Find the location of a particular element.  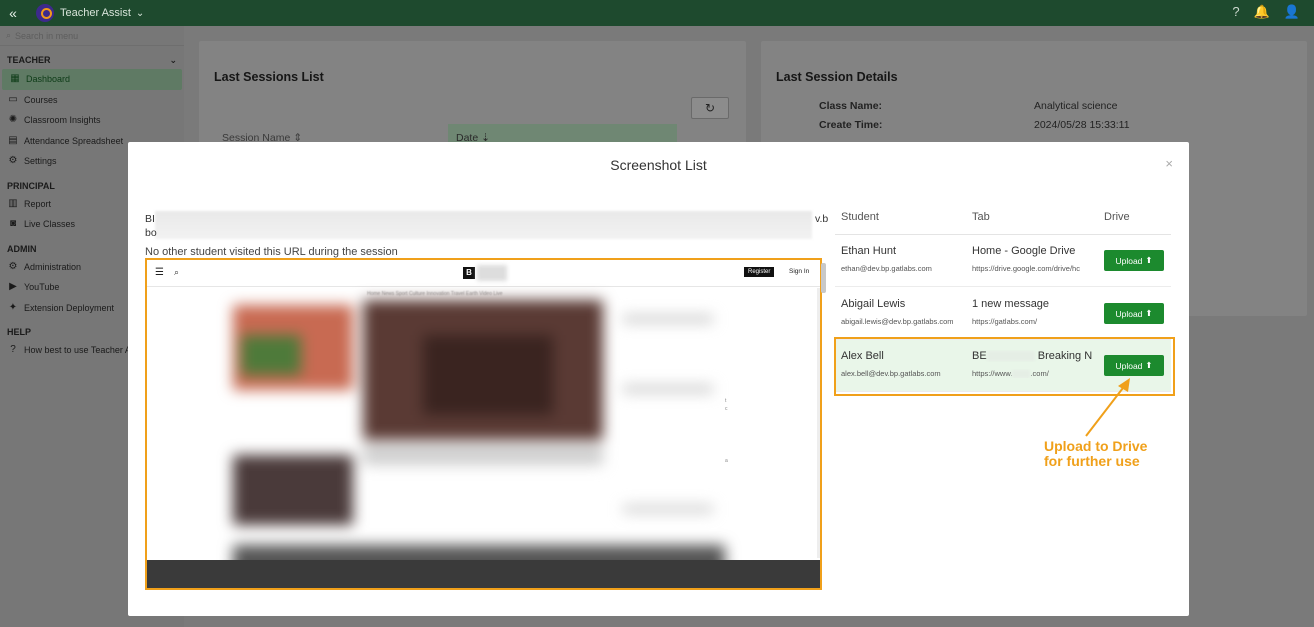

sessions-title: Last Sessions List is located at coordinates (269, 77).